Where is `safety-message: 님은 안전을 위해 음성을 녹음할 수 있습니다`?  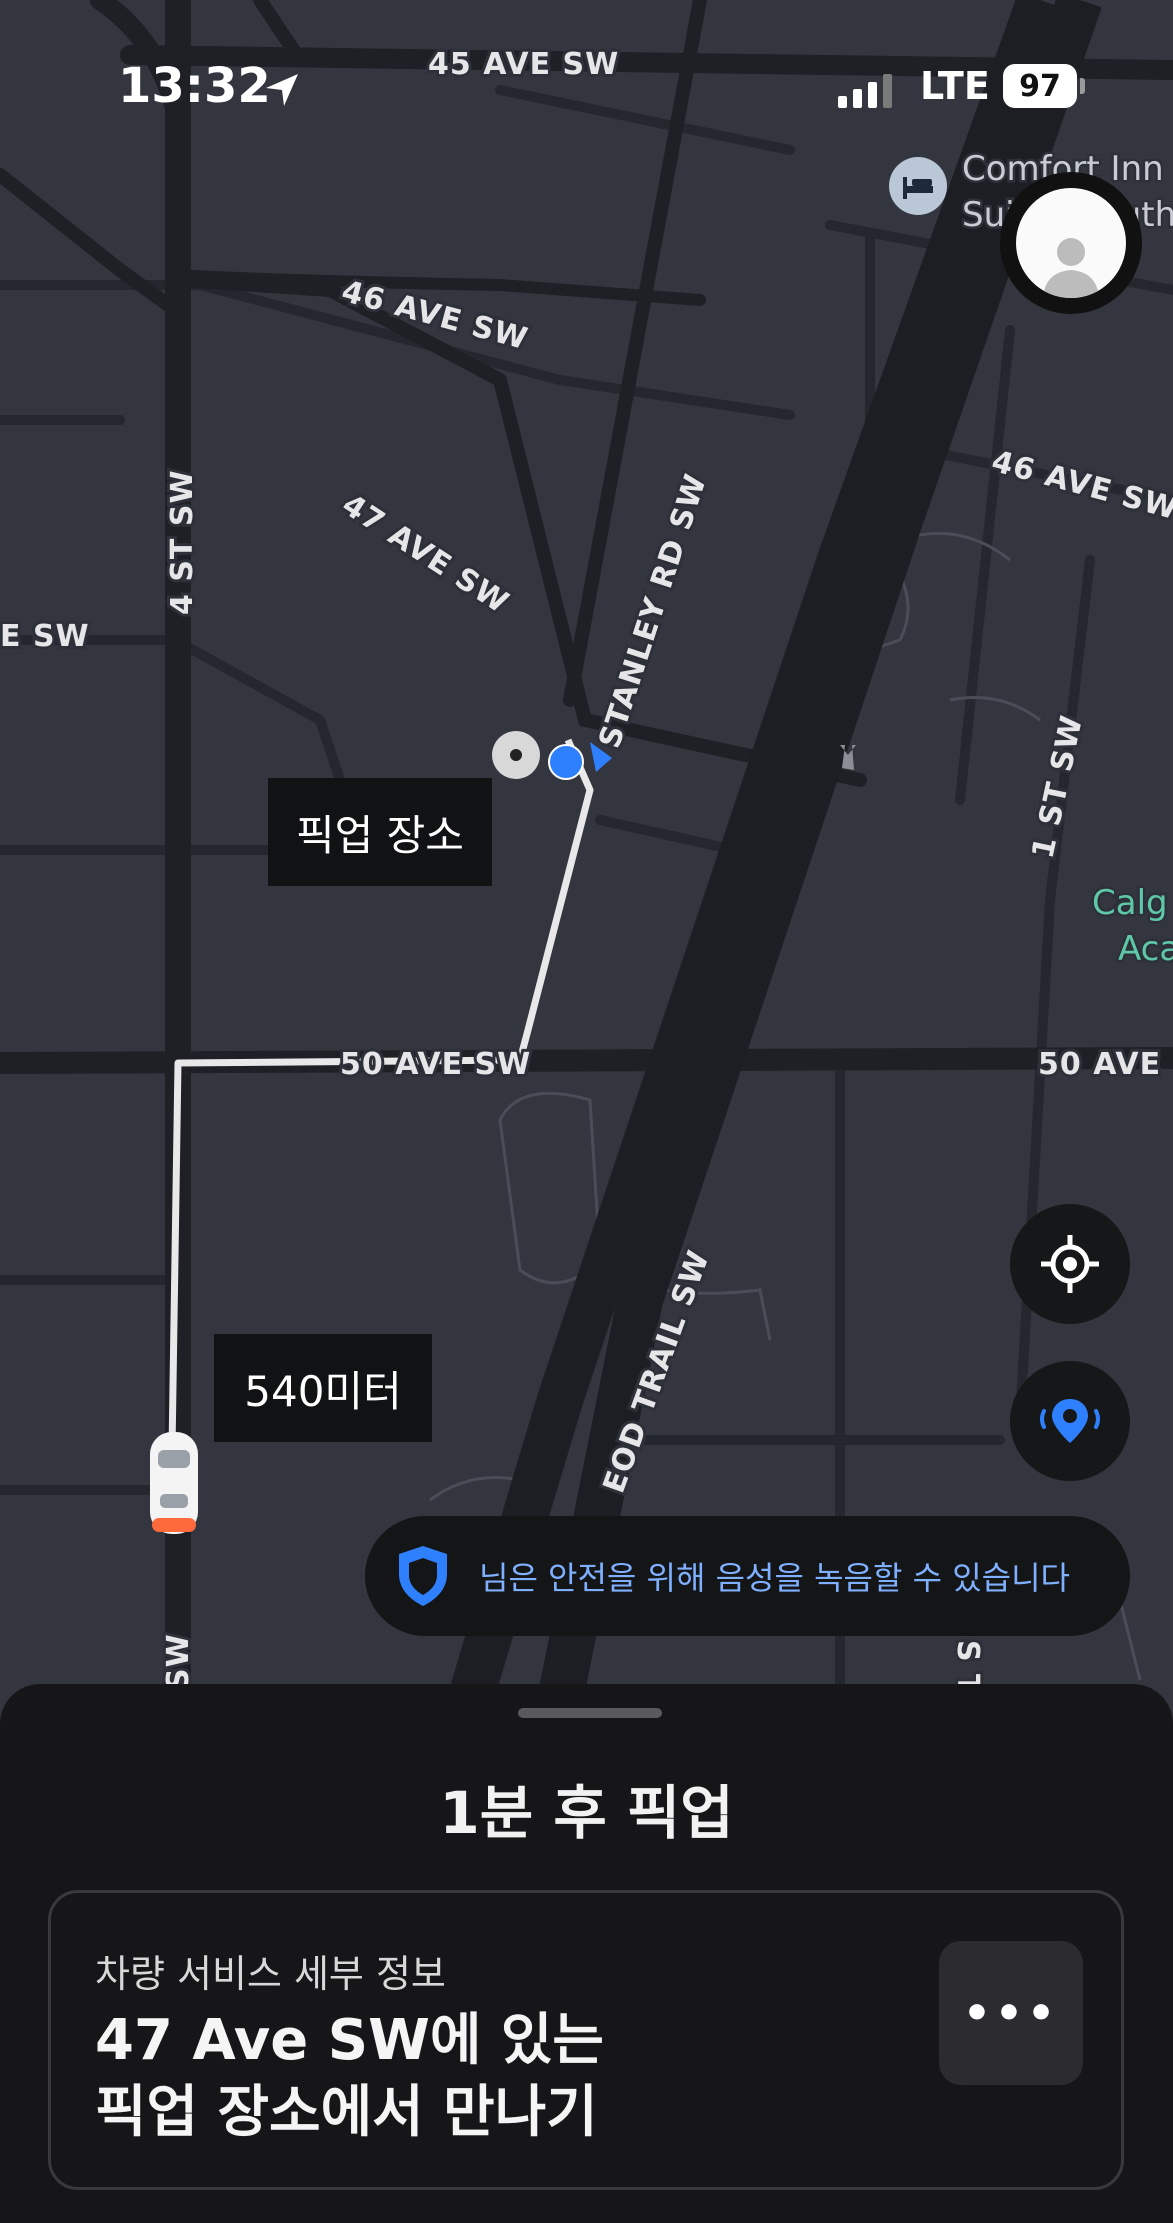 safety-message: 님은 안전을 위해 음성을 녹음할 수 있습니다 is located at coordinates (774, 1578).